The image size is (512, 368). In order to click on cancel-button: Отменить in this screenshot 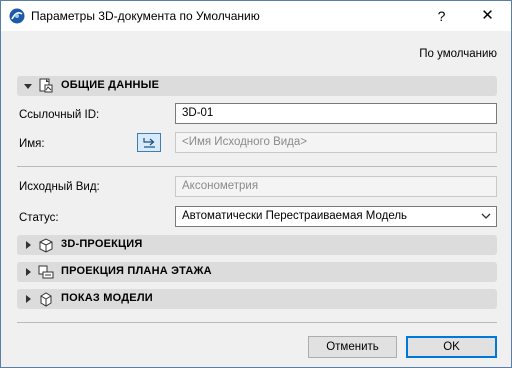, I will do `click(352, 347)`.